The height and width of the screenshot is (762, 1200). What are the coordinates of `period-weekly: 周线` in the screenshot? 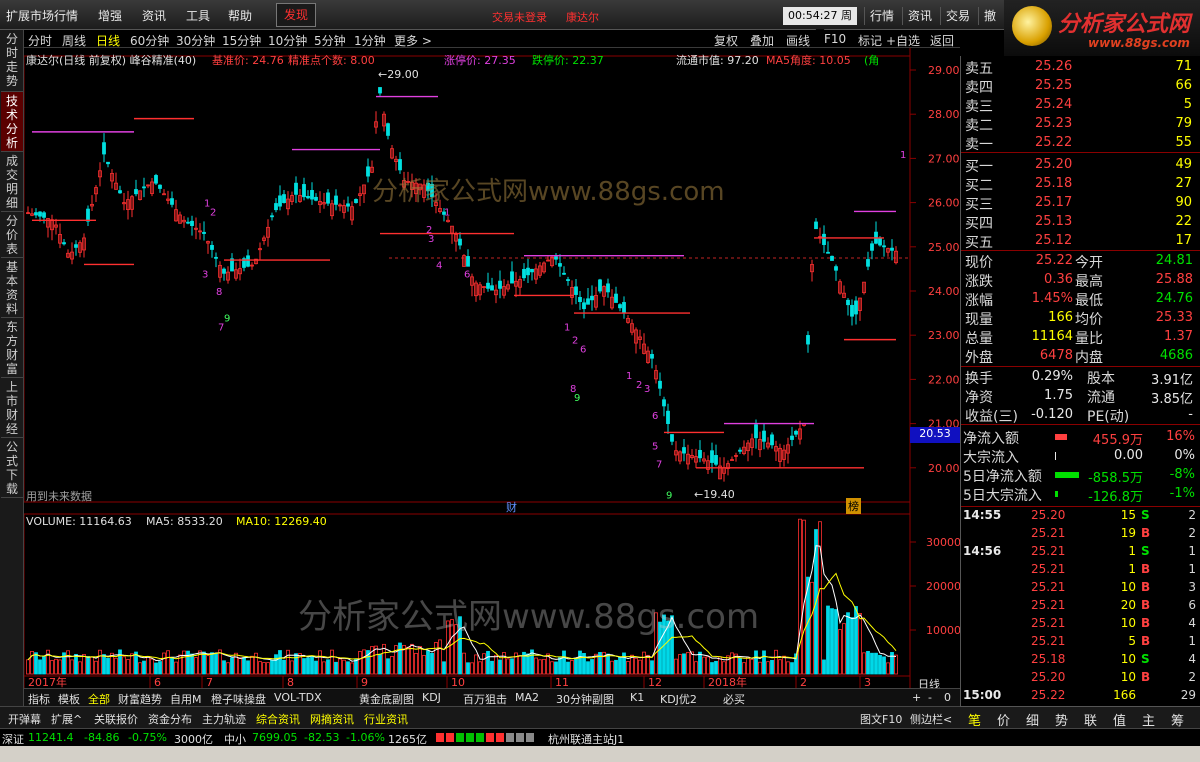 It's located at (74, 40).